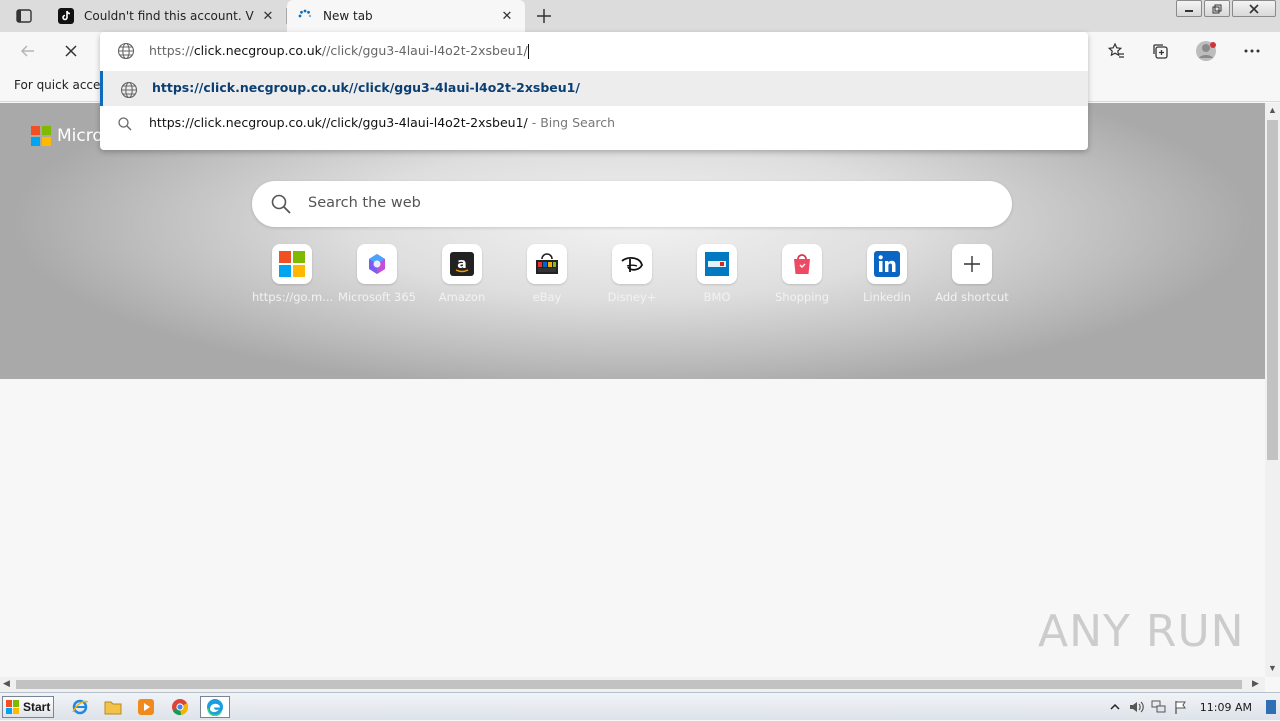  I want to click on scroll-down-icon: ▼, so click(1272, 668).